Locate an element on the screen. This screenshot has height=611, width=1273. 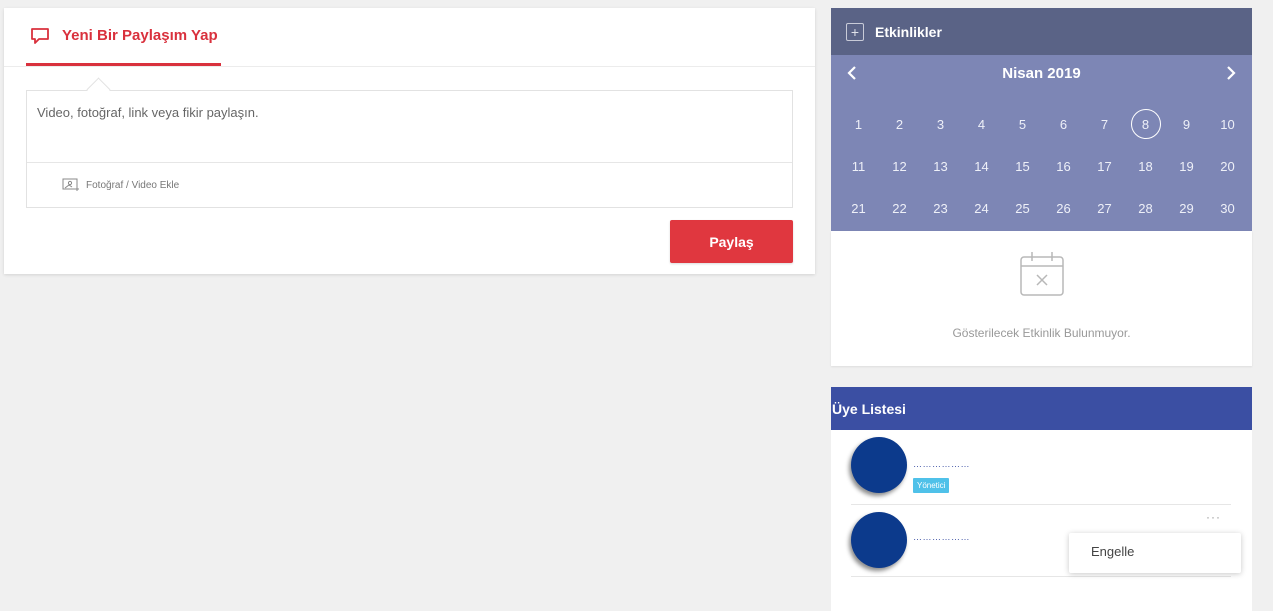
calendar-month: Nisan 2019 is located at coordinates (1041, 73).